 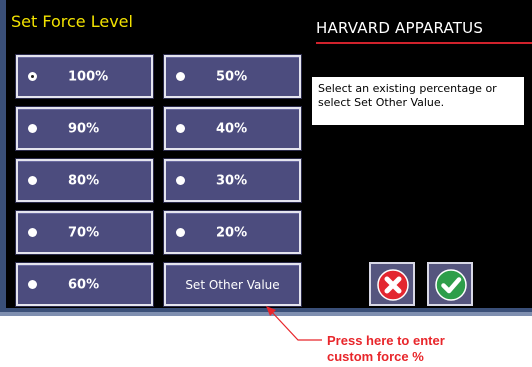 What do you see at coordinates (294, 323) in the screenshot?
I see `callout-arrow` at bounding box center [294, 323].